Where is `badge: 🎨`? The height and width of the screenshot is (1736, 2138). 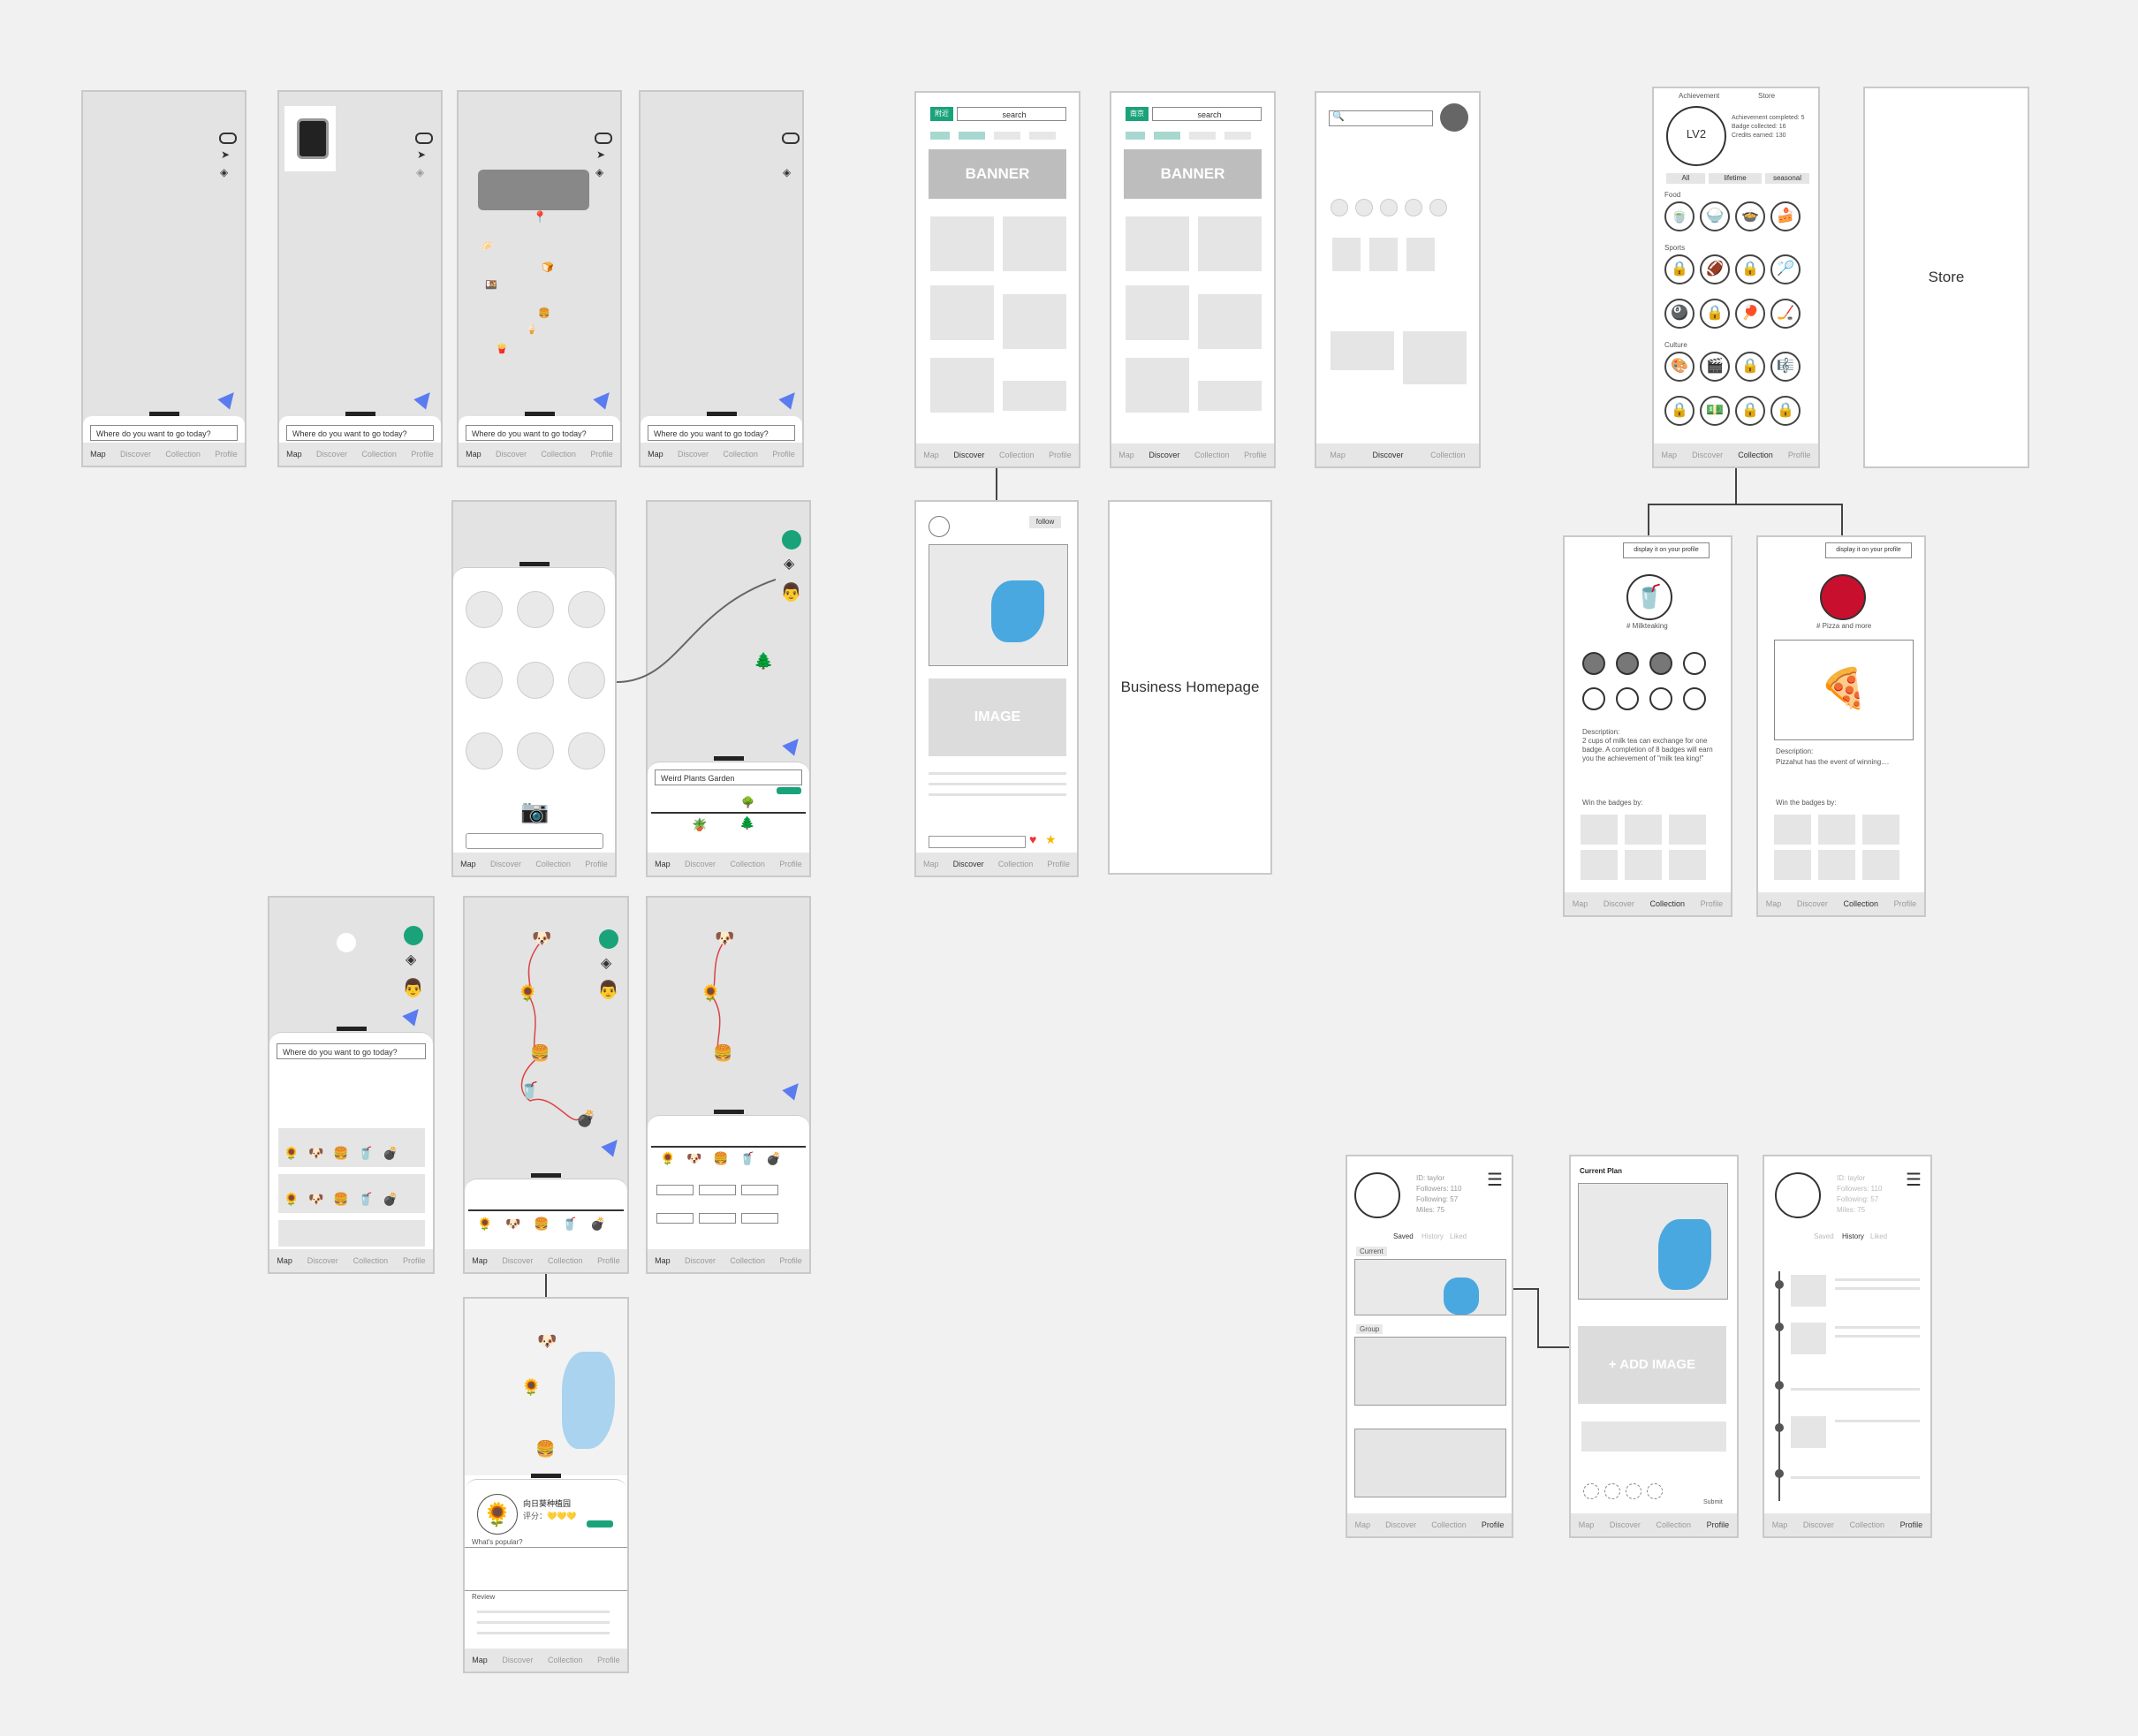 badge: 🎨 is located at coordinates (1679, 367).